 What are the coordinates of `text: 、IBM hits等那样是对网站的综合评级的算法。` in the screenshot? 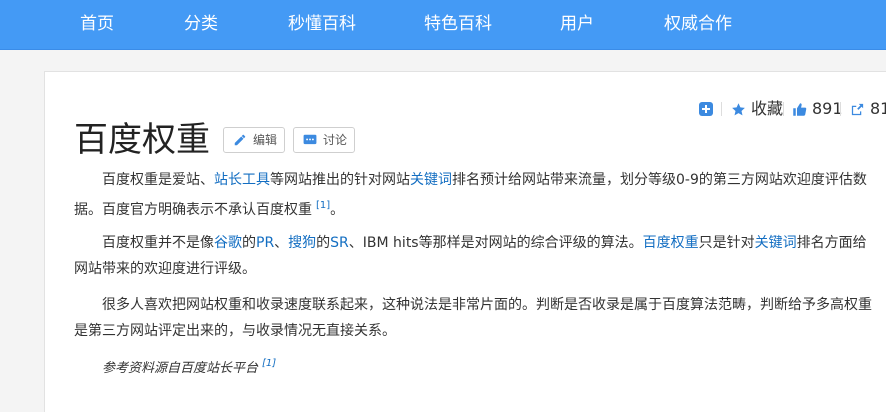 It's located at (495, 243).